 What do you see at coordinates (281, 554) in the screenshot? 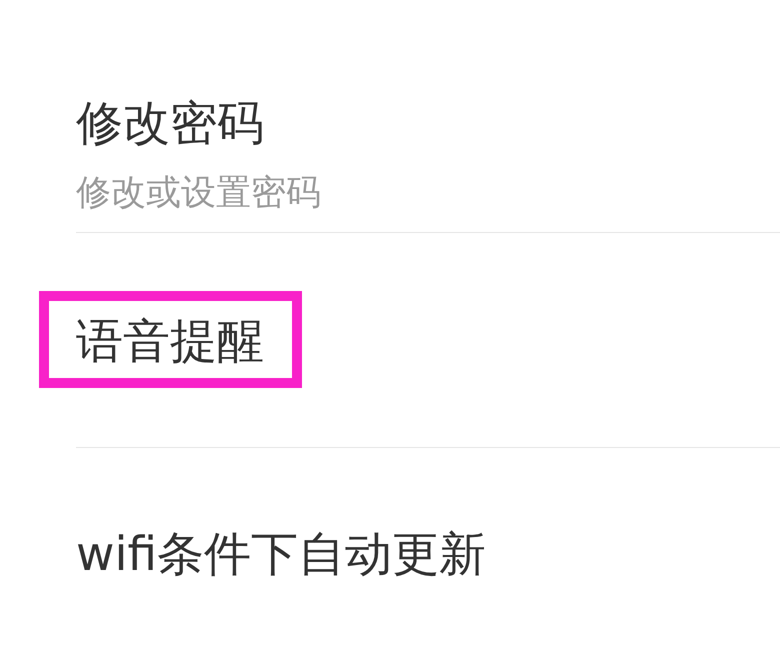
I see `setting-title: wifi条件下自动更新` at bounding box center [281, 554].